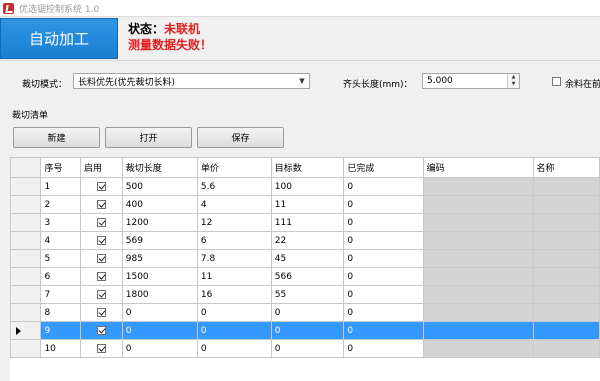 The height and width of the screenshot is (381, 600). What do you see at coordinates (101, 167) in the screenshot?
I see `column-header-enabled: 启用` at bounding box center [101, 167].